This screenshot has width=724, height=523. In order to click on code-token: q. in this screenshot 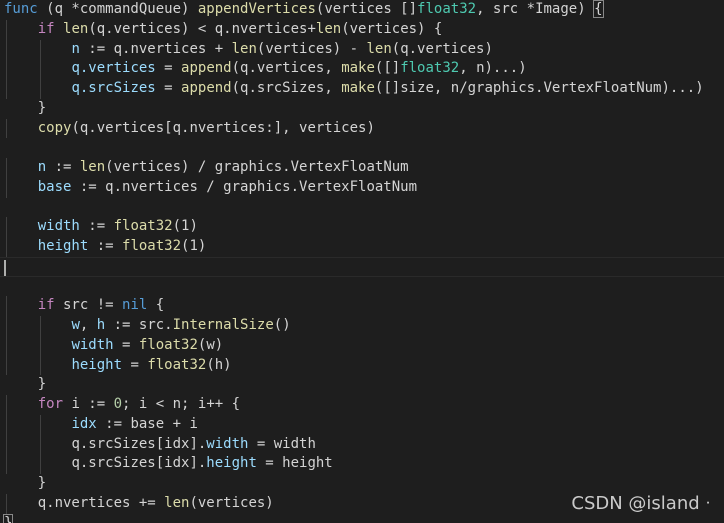, I will do `click(80, 68)`.